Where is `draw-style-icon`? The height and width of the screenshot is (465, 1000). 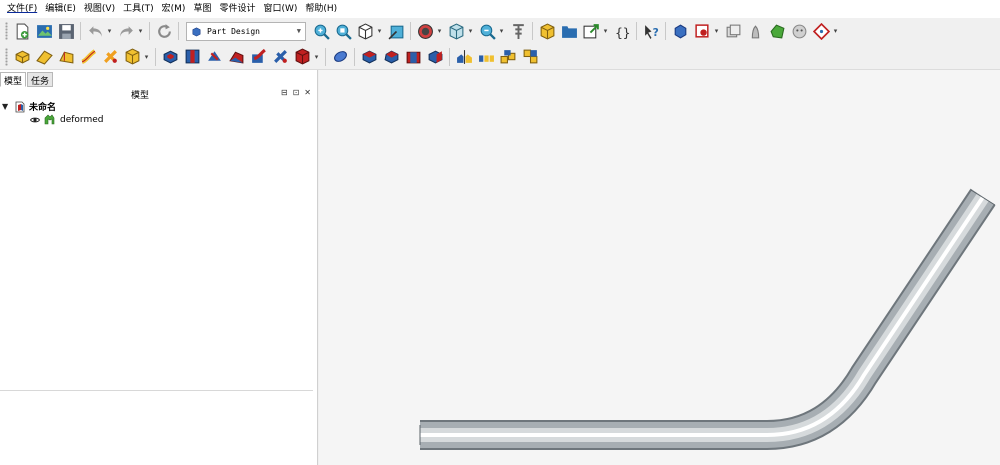 draw-style-icon is located at coordinates (425, 31).